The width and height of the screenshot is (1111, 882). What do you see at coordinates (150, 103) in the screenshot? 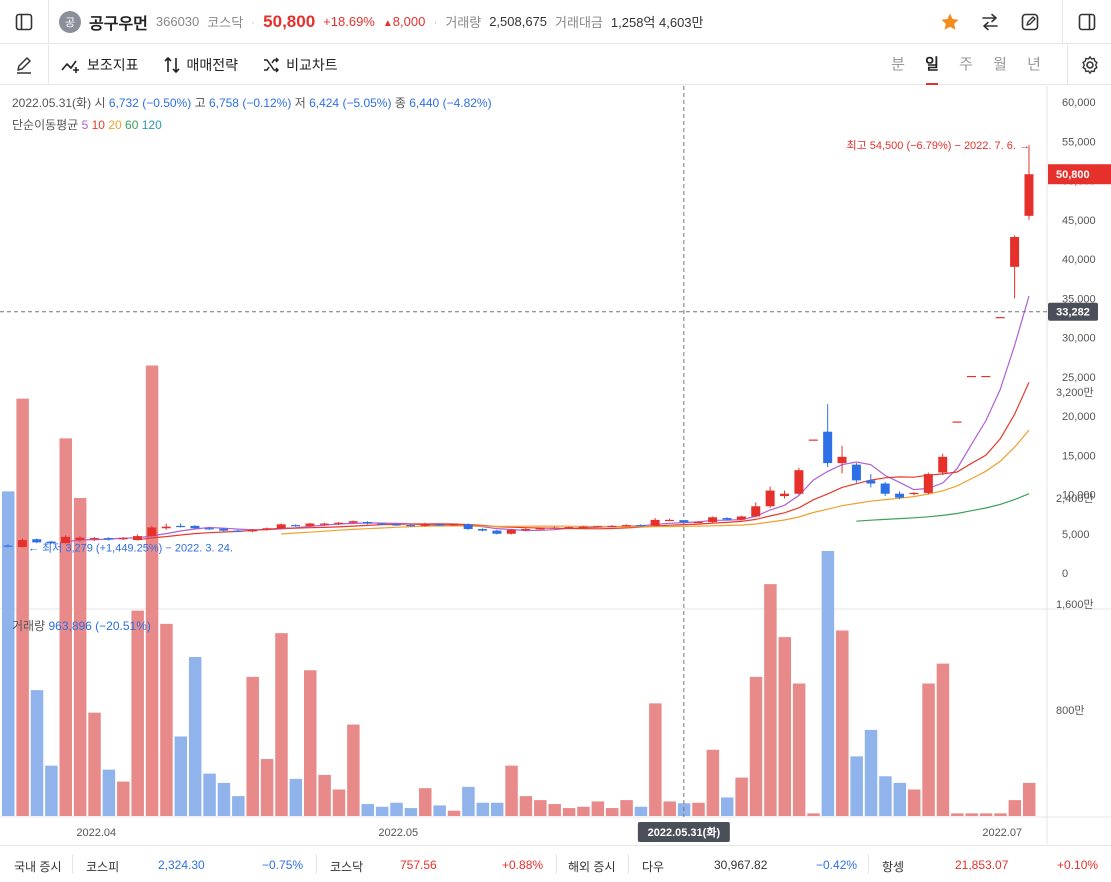
I see `open-value: 6,732 (−0.50%)` at bounding box center [150, 103].